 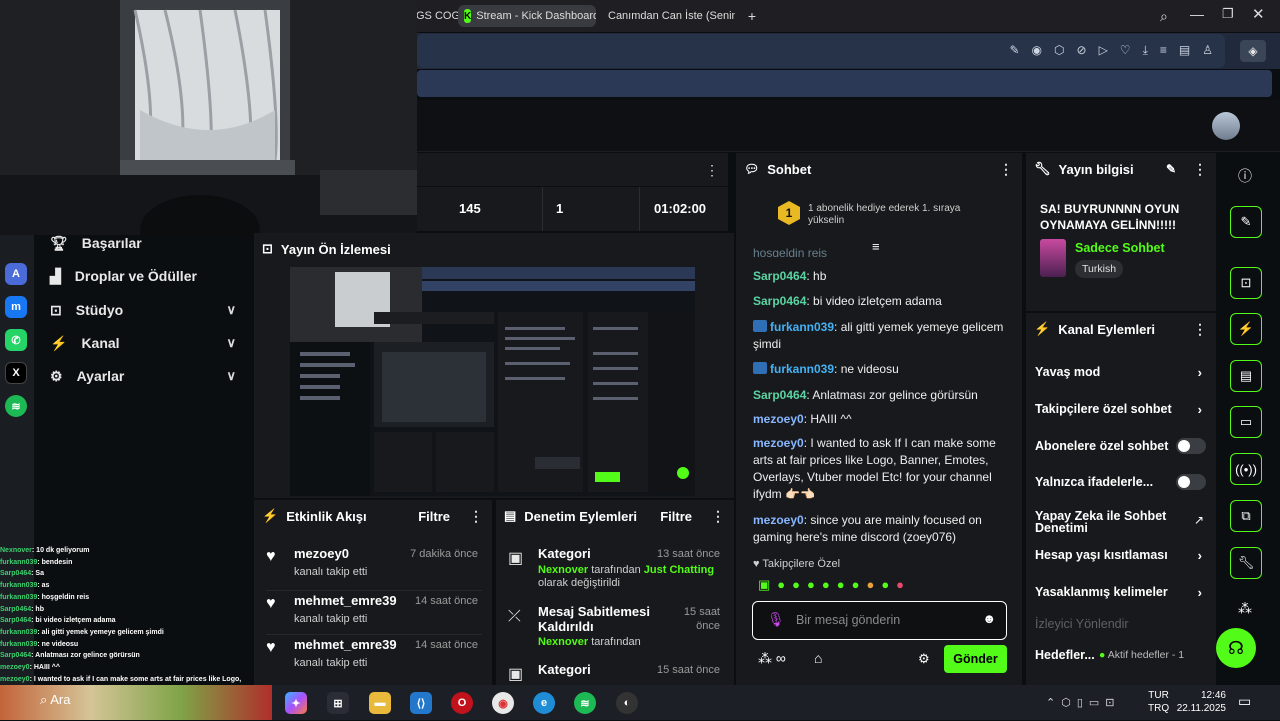 What do you see at coordinates (296, 703) in the screenshot?
I see `copilot-icon: ✦` at bounding box center [296, 703].